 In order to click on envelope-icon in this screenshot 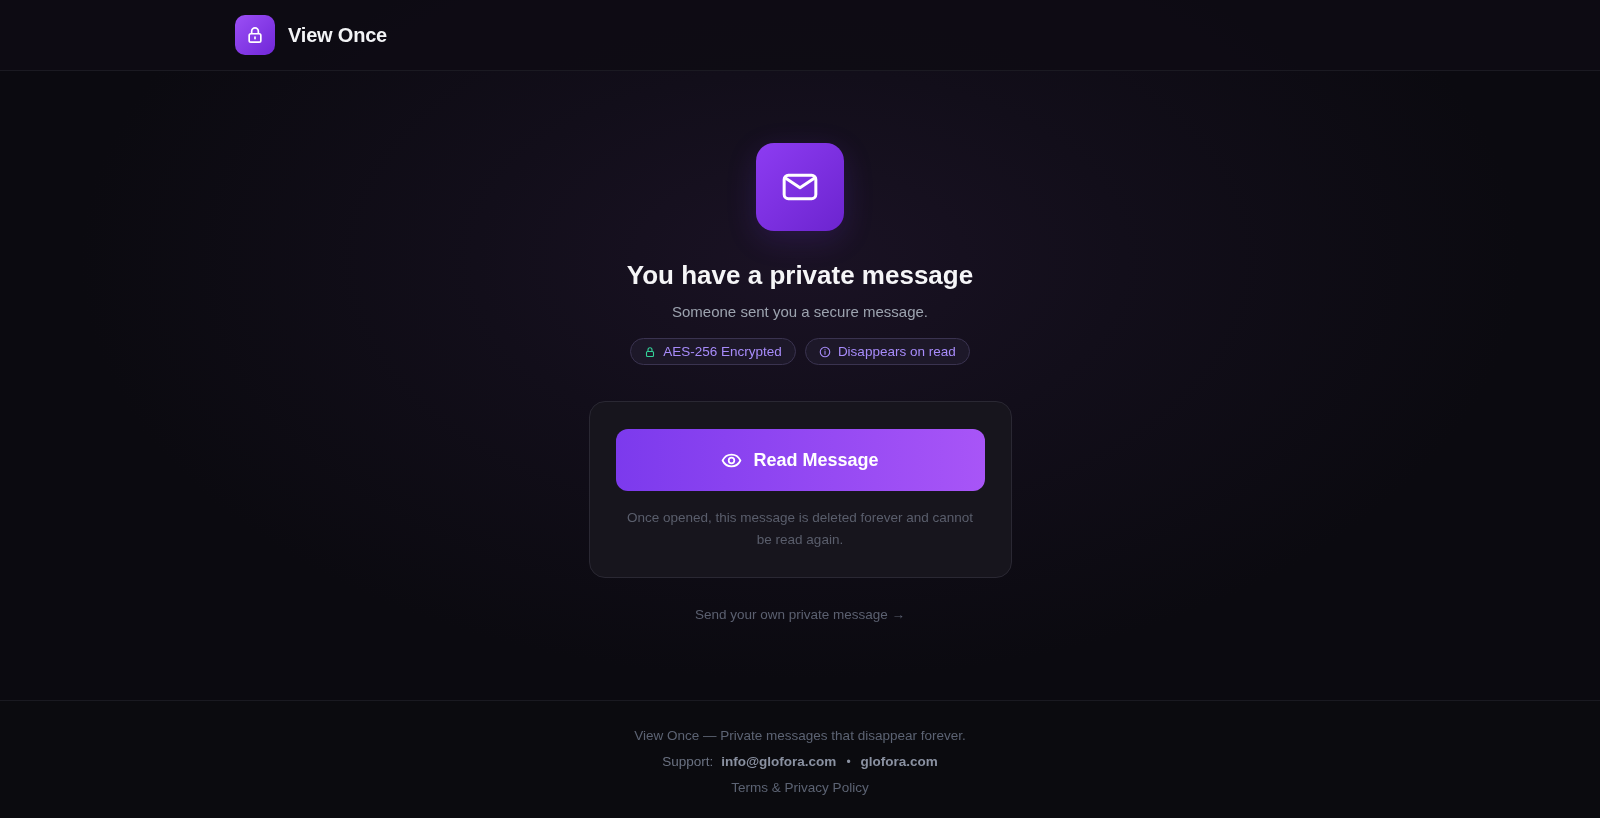, I will do `click(800, 187)`.